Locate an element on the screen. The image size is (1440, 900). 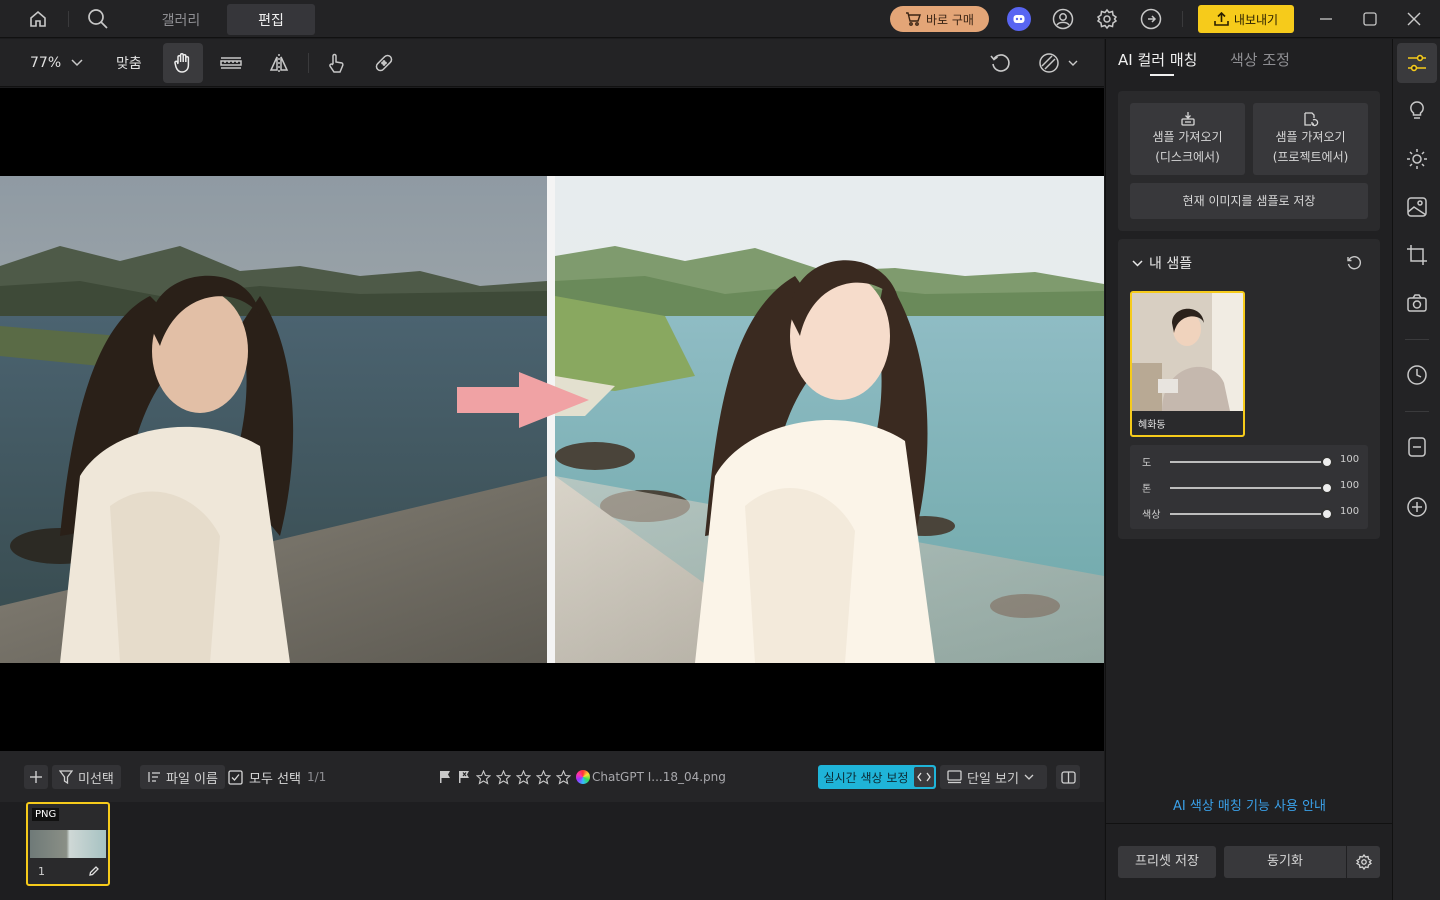
thumbnail-format-badge: PNG is located at coordinates (46, 814).